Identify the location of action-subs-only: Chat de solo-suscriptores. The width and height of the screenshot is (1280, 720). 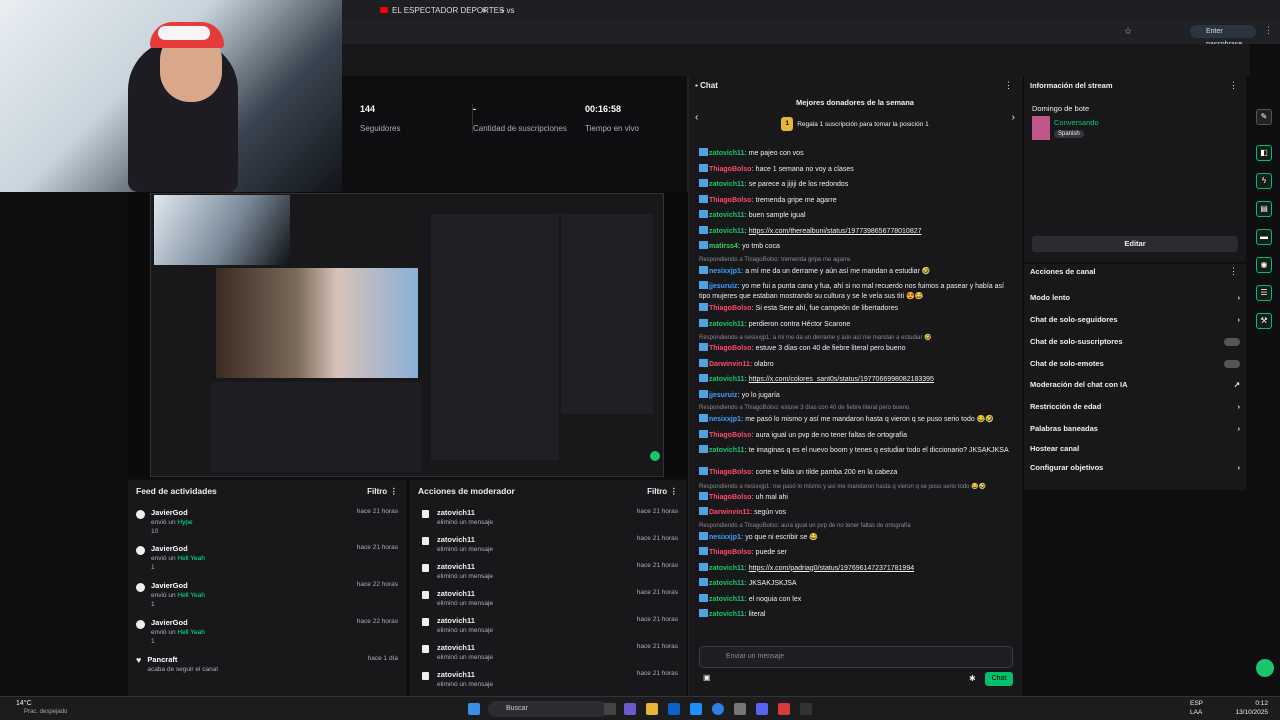
(1135, 341).